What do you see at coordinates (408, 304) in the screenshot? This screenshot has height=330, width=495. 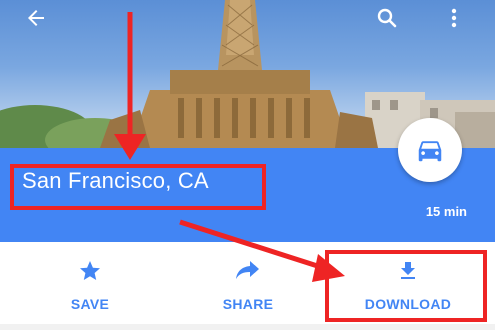 I see `download-label: DOWNLOAD` at bounding box center [408, 304].